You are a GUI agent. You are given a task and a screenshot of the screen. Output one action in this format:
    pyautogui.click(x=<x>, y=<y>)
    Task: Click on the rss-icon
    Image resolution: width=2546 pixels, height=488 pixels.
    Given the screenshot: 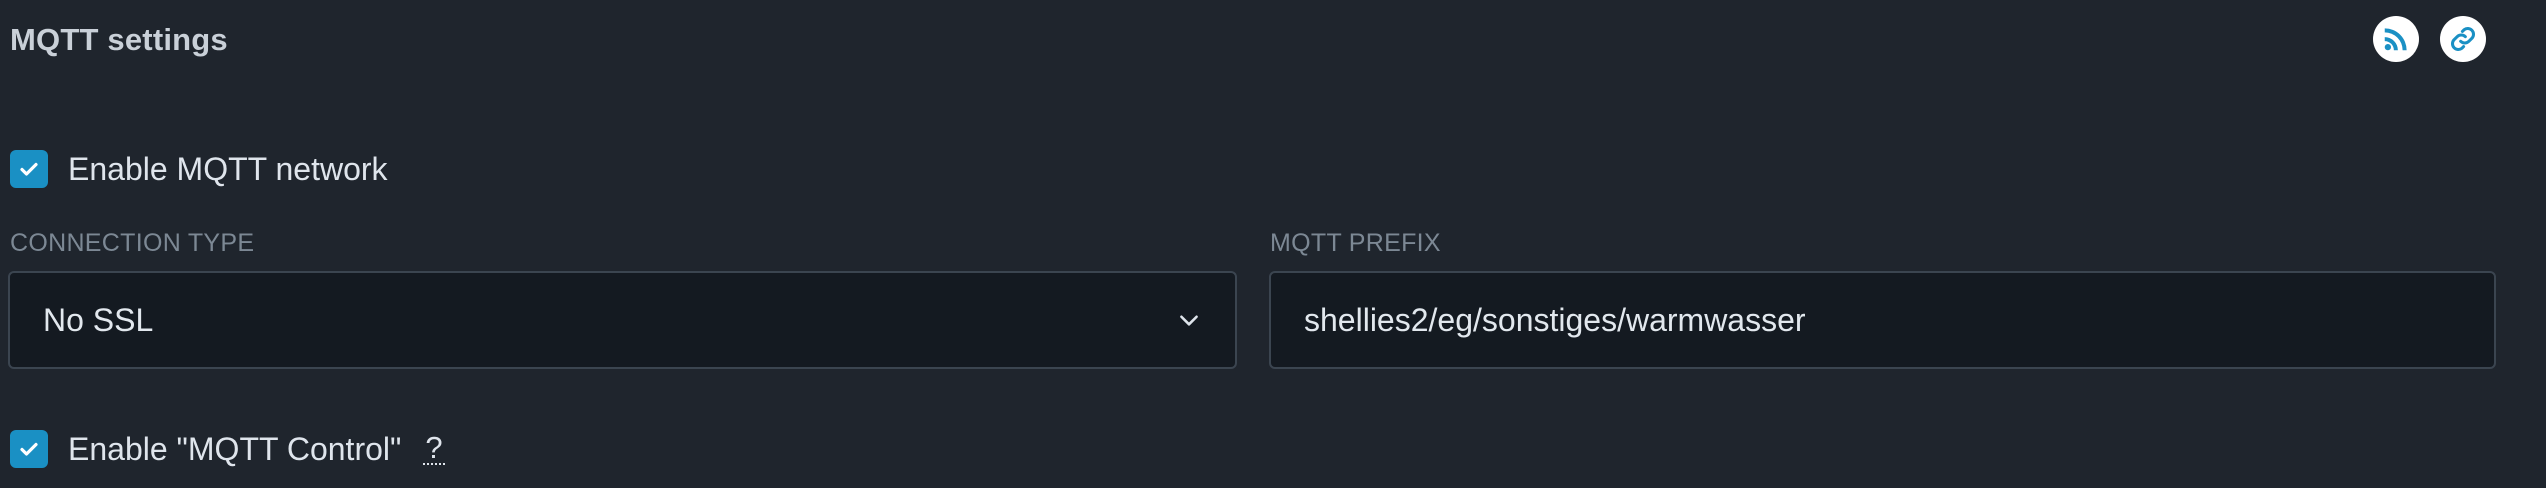 What is the action you would take?
    pyautogui.click(x=2395, y=39)
    